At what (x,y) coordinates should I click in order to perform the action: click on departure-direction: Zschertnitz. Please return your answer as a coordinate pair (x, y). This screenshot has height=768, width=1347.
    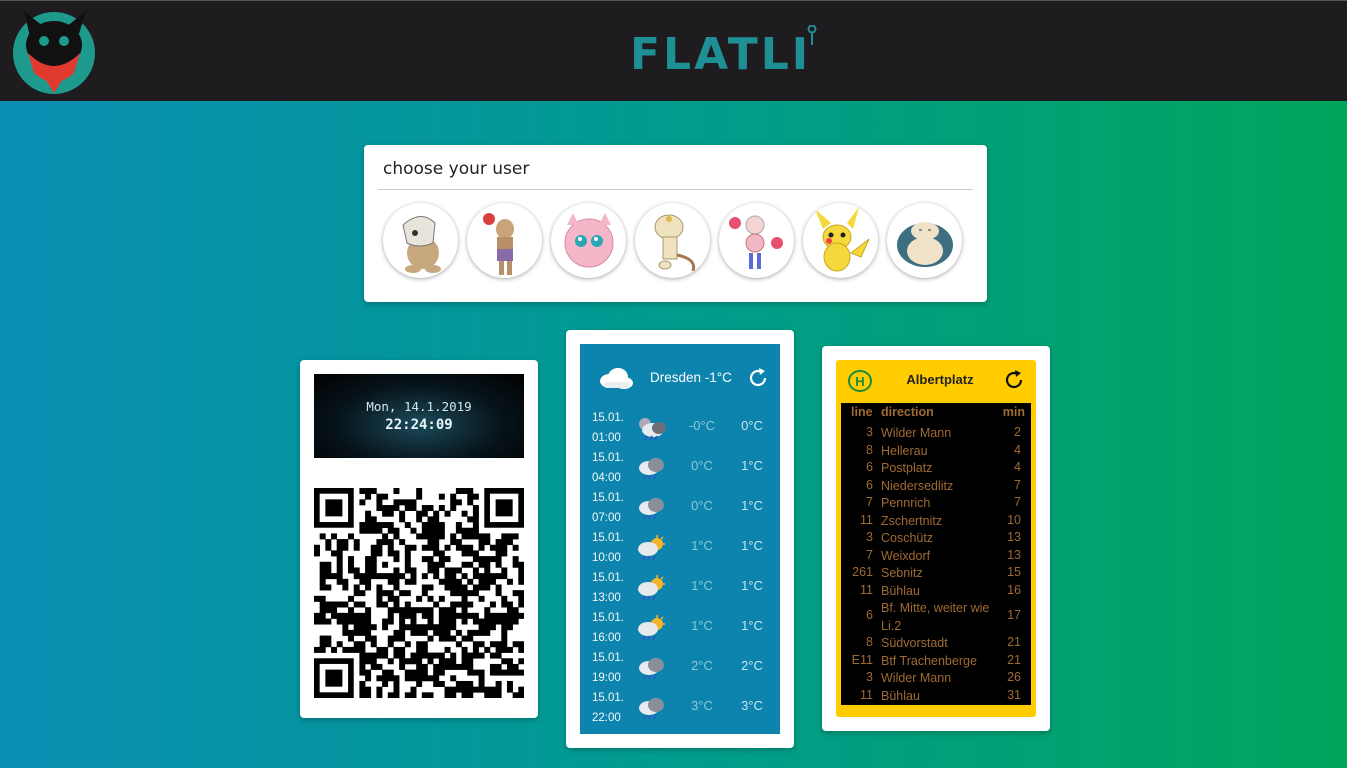
    Looking at the image, I should click on (912, 520).